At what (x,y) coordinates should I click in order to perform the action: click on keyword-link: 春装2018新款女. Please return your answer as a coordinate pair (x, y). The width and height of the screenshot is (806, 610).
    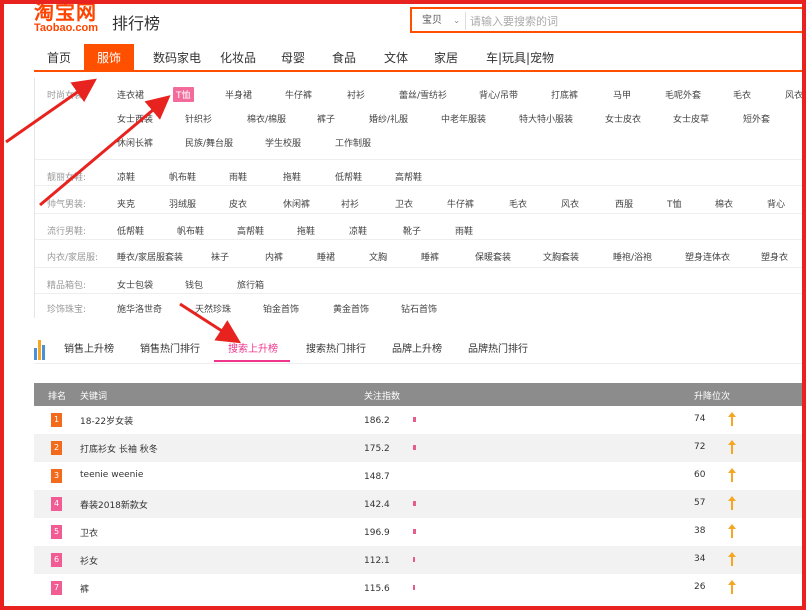
    Looking at the image, I should click on (114, 504).